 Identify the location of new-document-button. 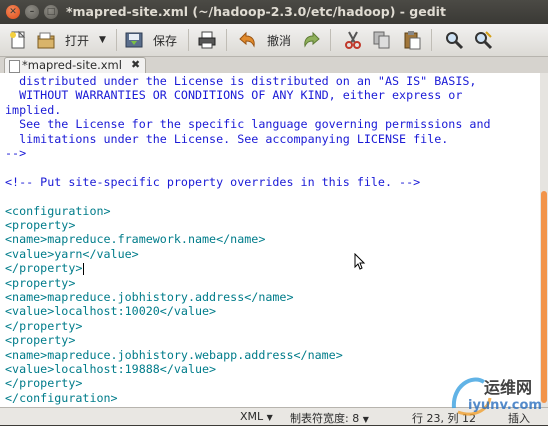
(18, 40).